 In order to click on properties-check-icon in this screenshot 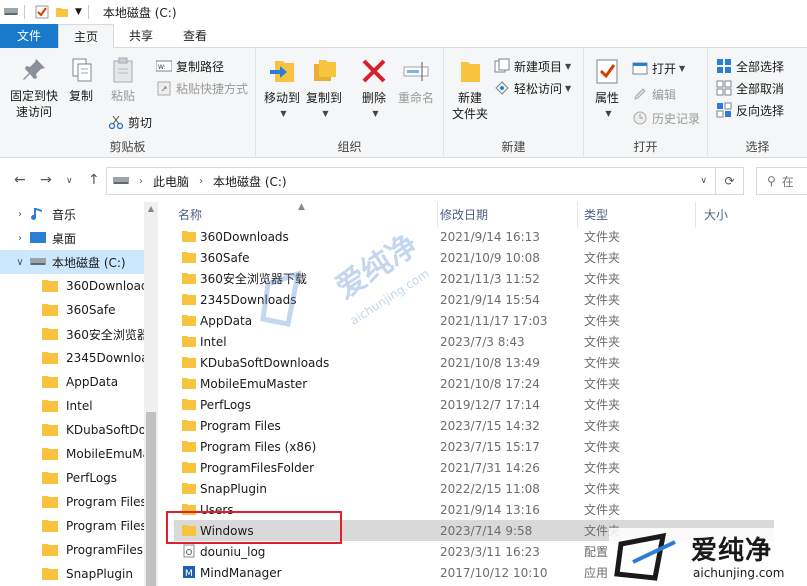, I will do `click(42, 12)`.